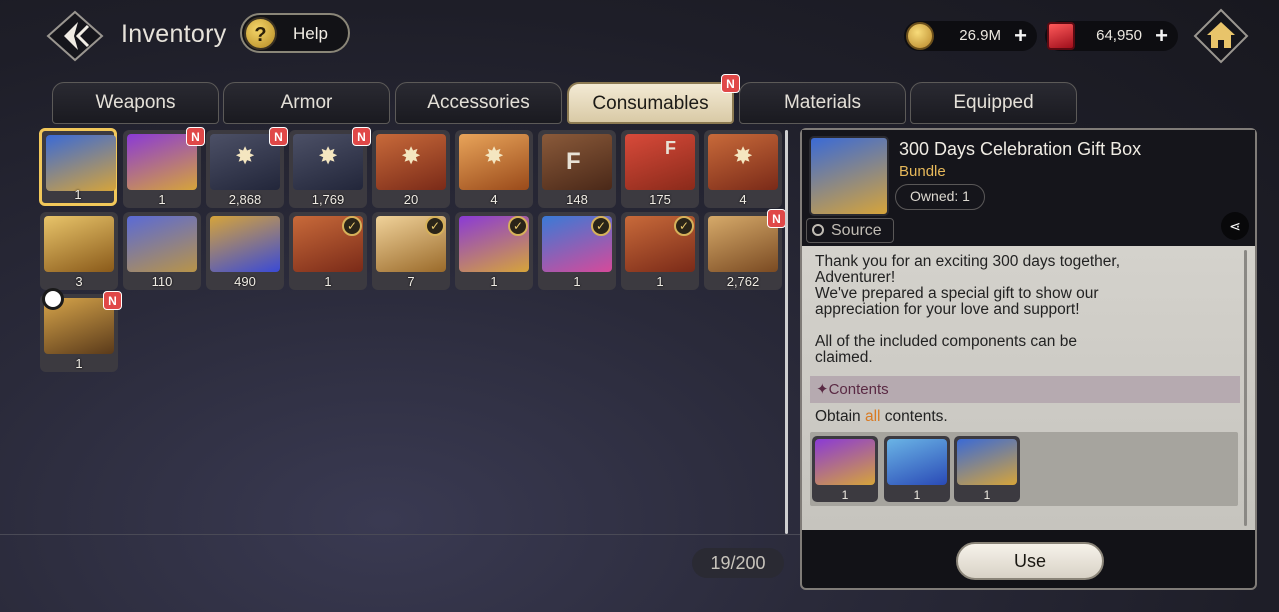 The height and width of the screenshot is (612, 1279). What do you see at coordinates (840, 416) in the screenshot?
I see `obtain-prefix: Obtain` at bounding box center [840, 416].